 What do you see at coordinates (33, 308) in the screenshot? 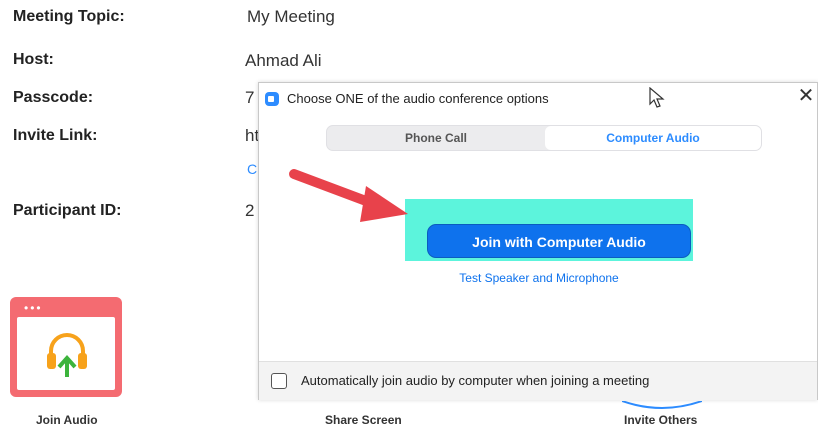
I see `window-dots-icon: •••` at bounding box center [33, 308].